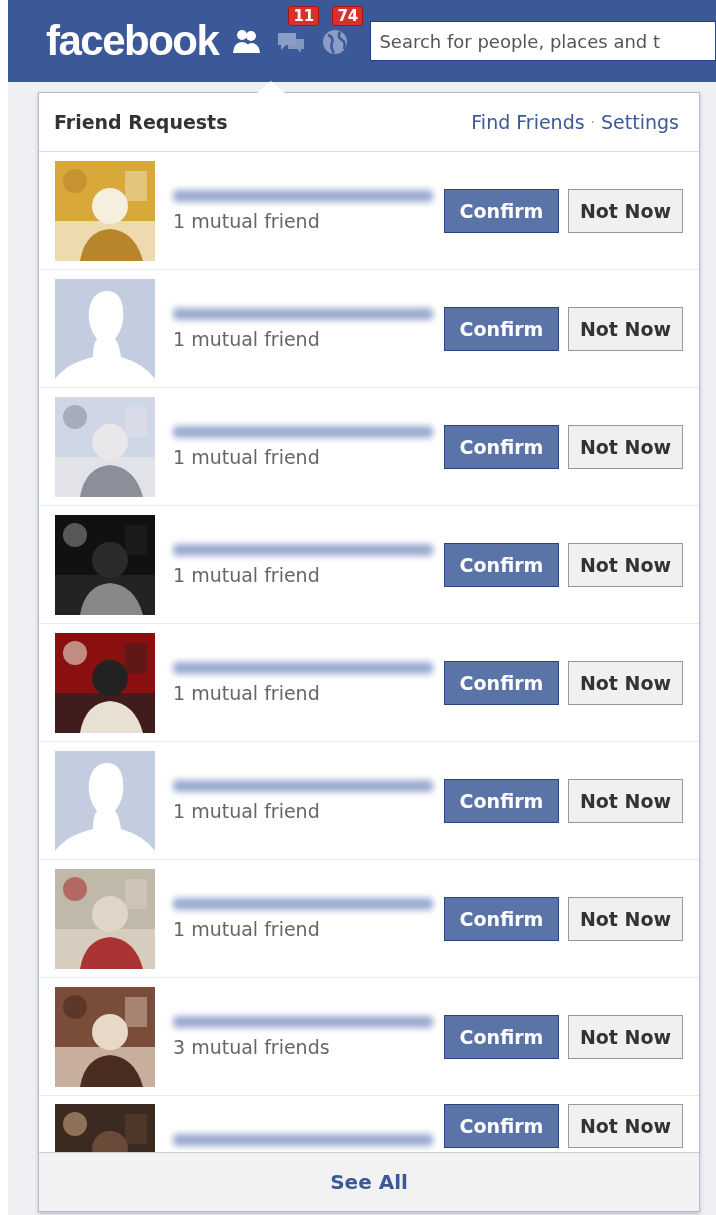 Image resolution: width=716 pixels, height=1215 pixels. Describe the element at coordinates (141, 122) in the screenshot. I see `panel-title: Friend Requests` at that location.